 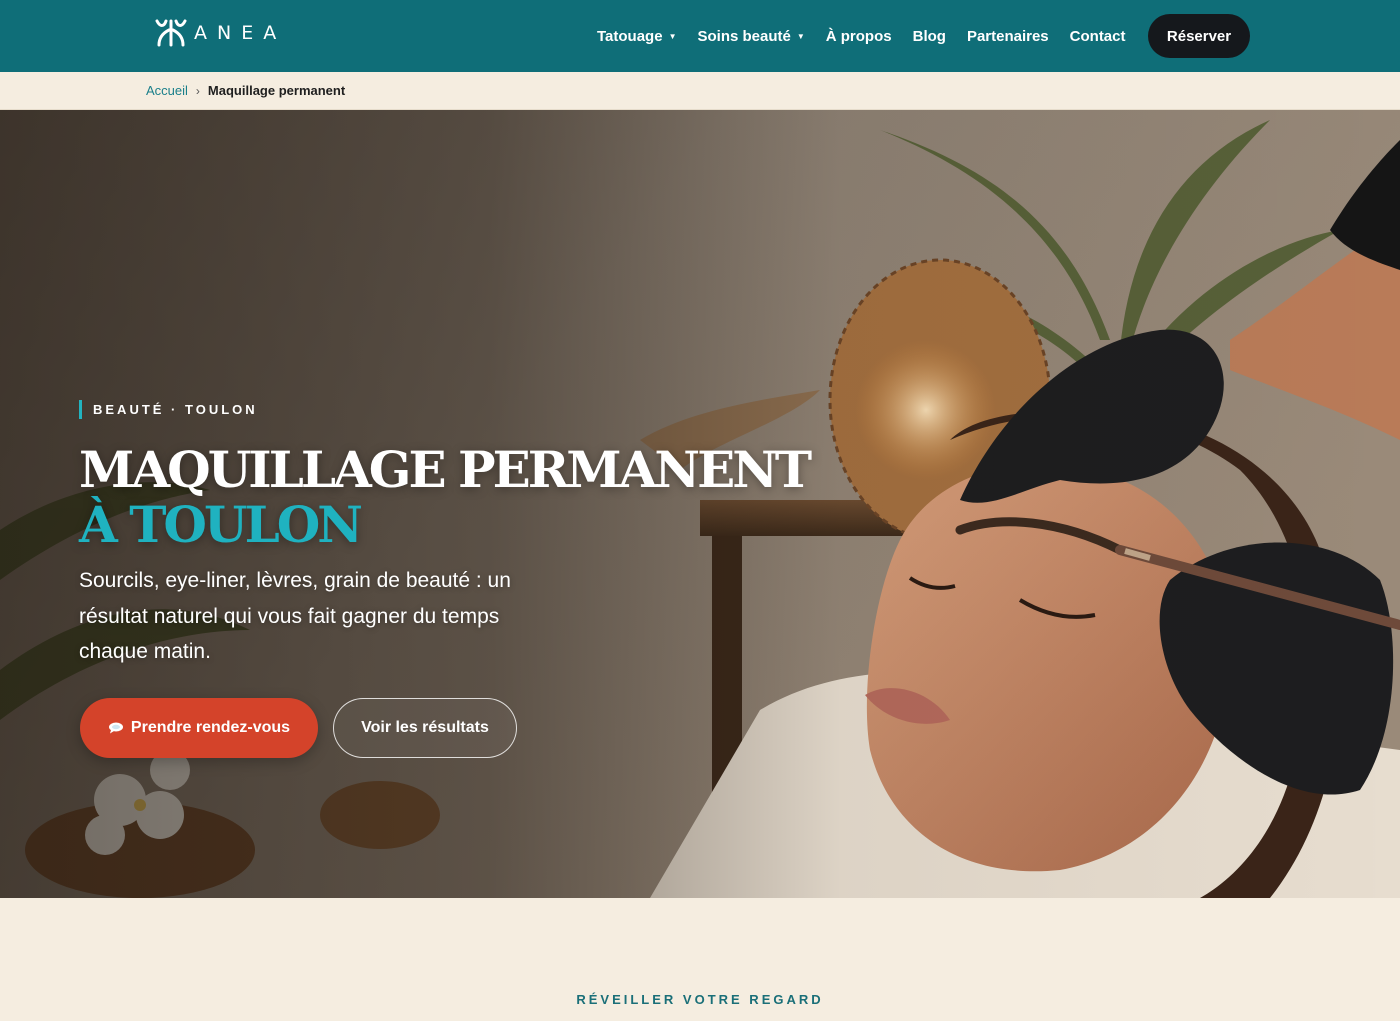 I want to click on nav-item-label: Blog, so click(x=929, y=36).